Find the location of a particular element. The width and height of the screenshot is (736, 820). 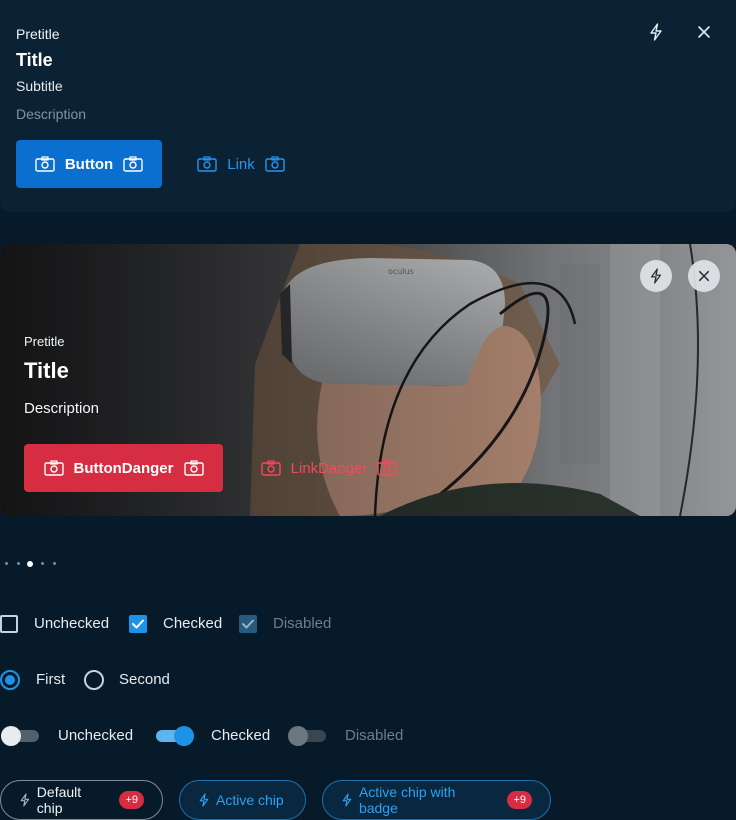

checkbox-disabled is located at coordinates (248, 624).